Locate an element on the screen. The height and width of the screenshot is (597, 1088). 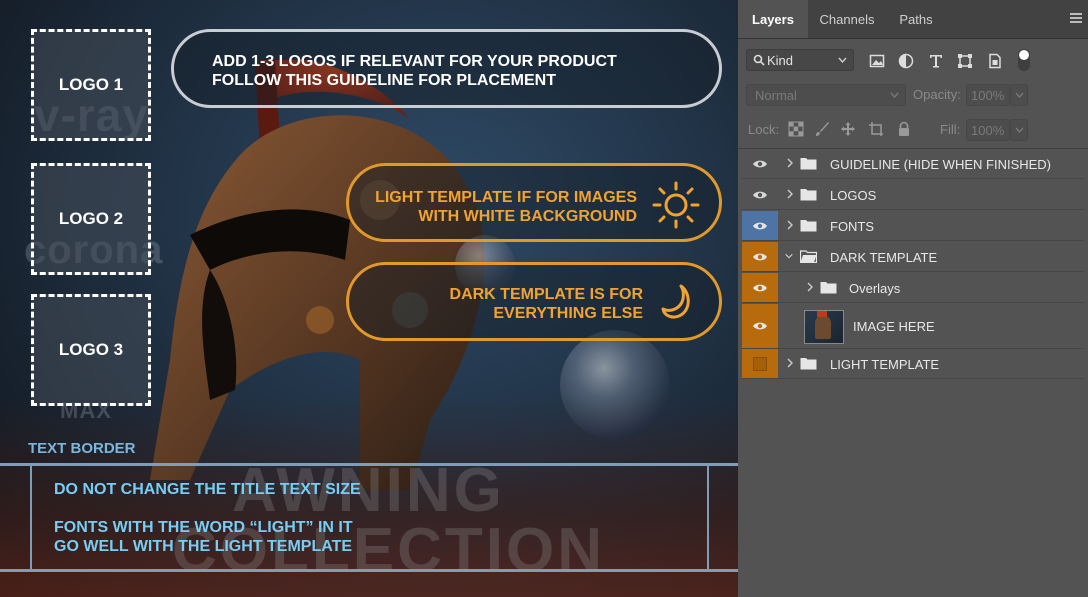
hidden-checkbox is located at coordinates (760, 363).